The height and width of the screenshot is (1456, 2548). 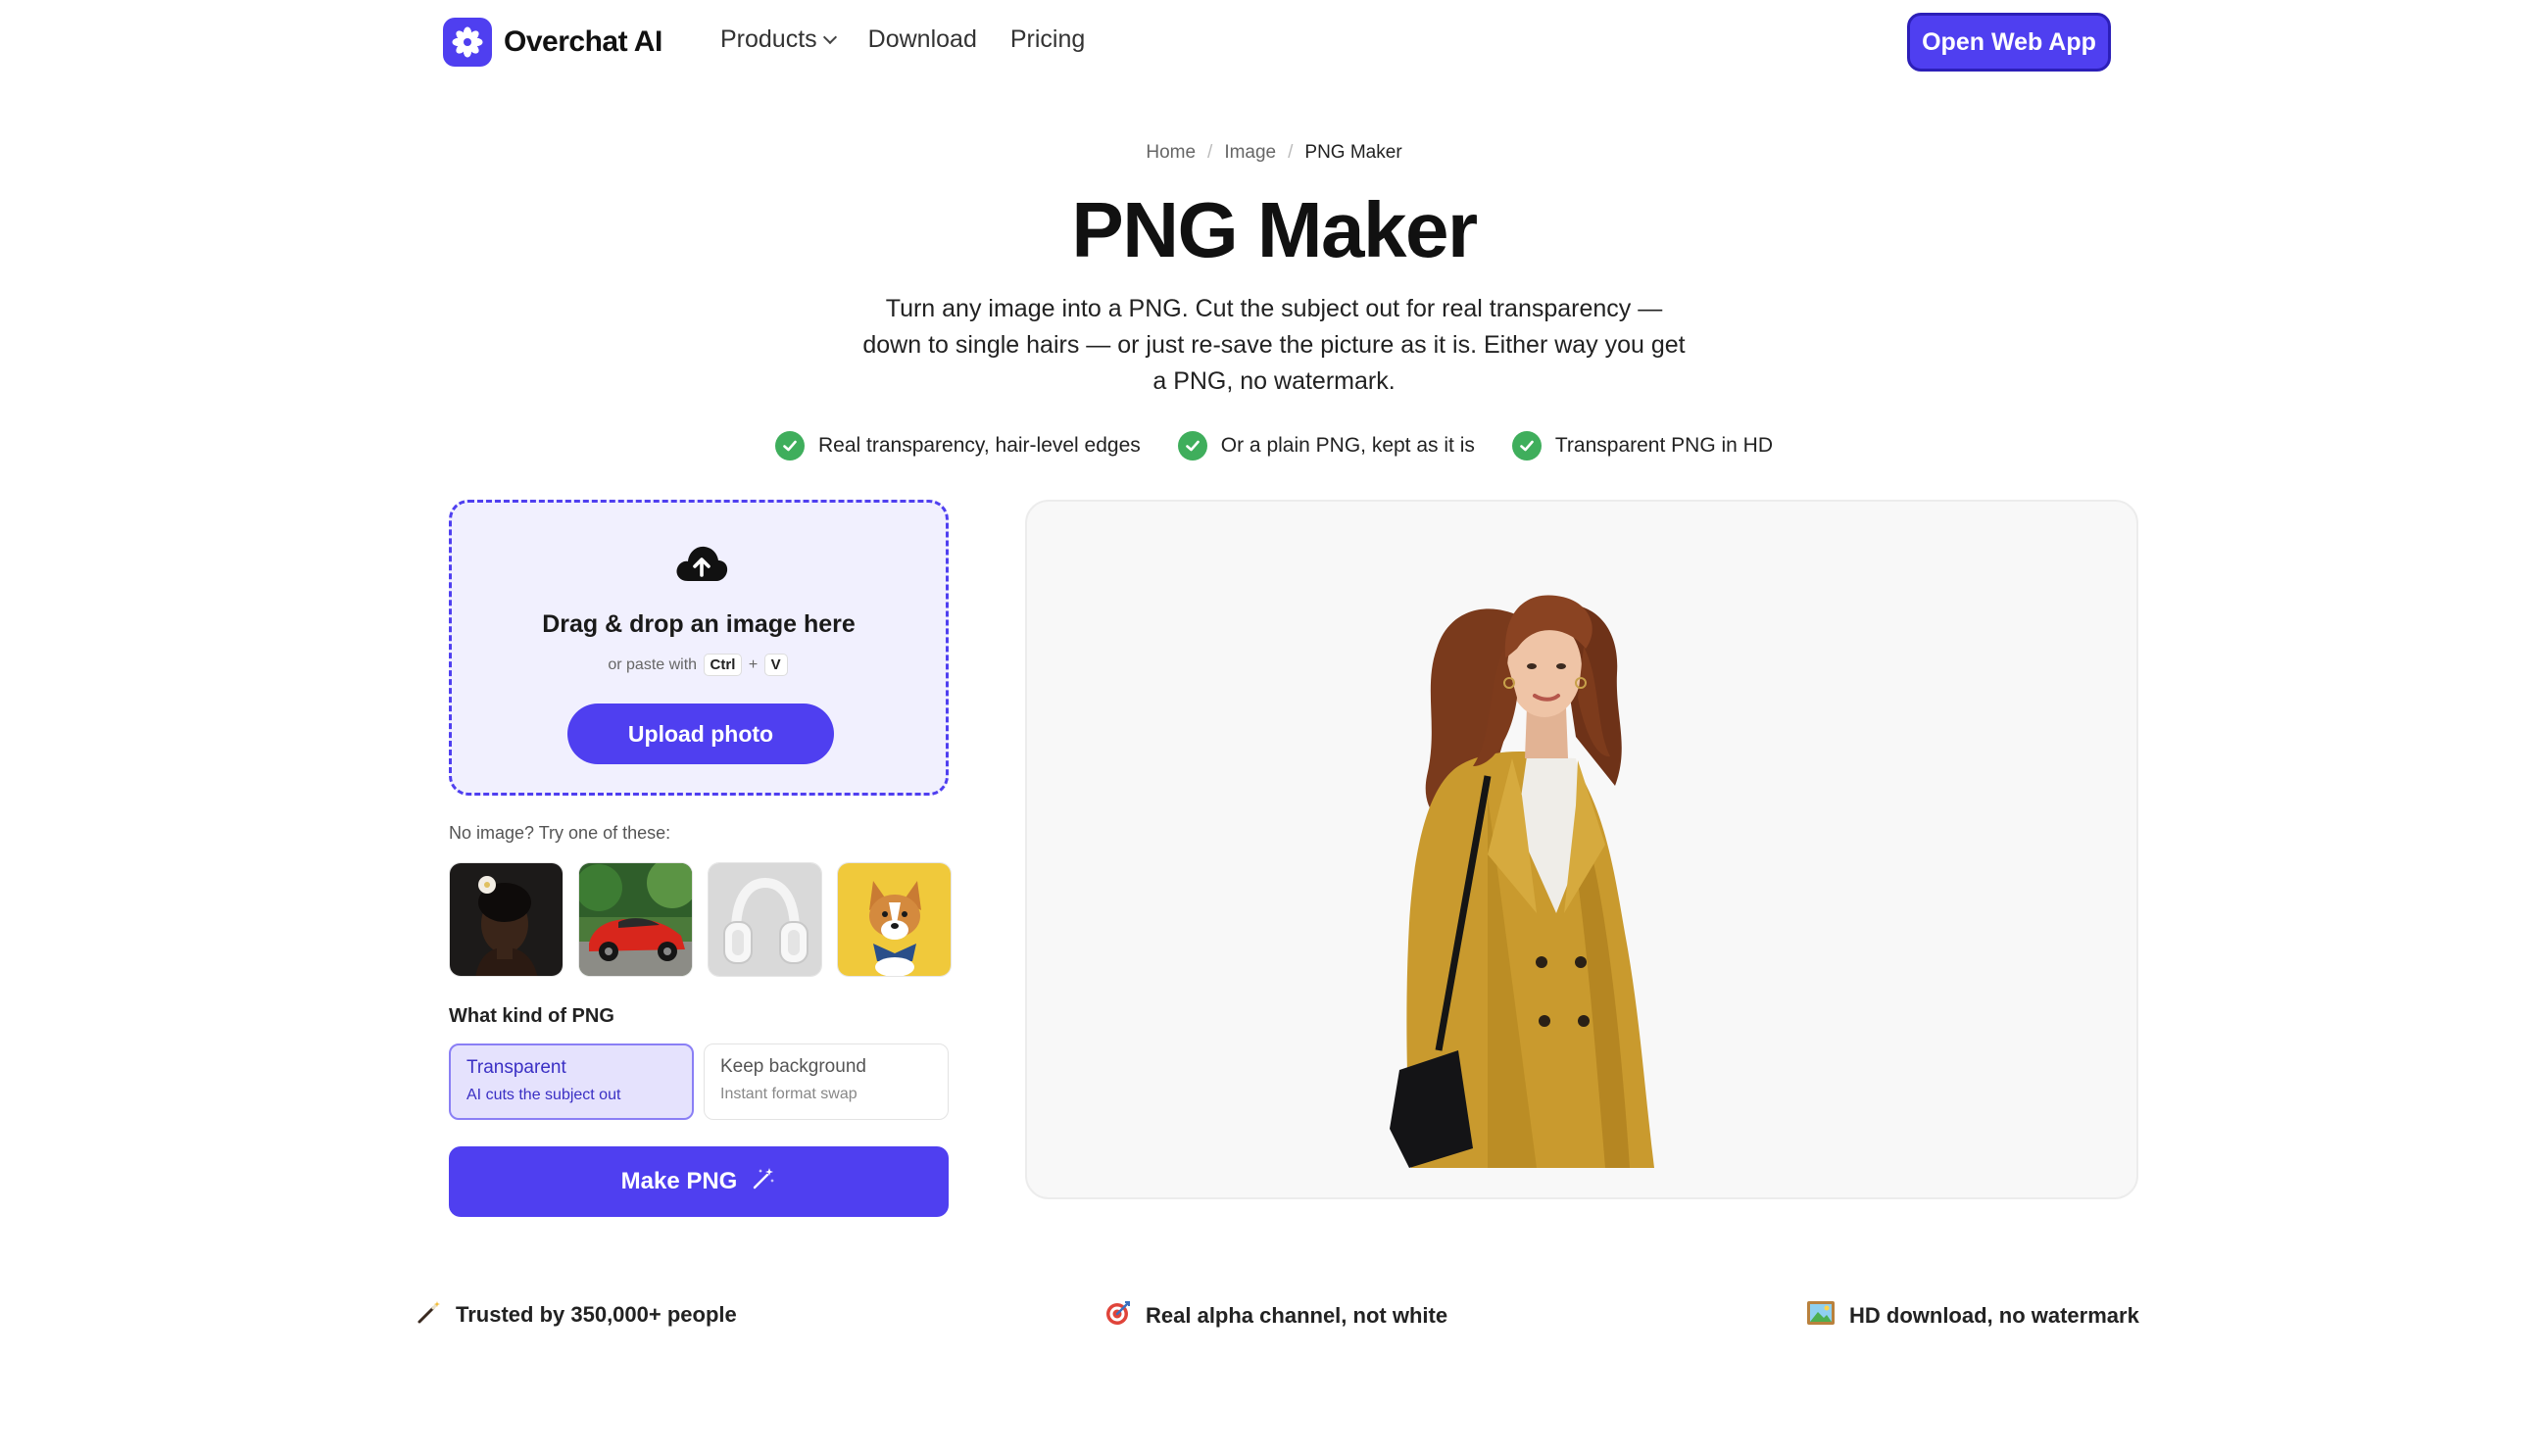 I want to click on trust-item: HD download, no watermark, so click(x=1972, y=1316).